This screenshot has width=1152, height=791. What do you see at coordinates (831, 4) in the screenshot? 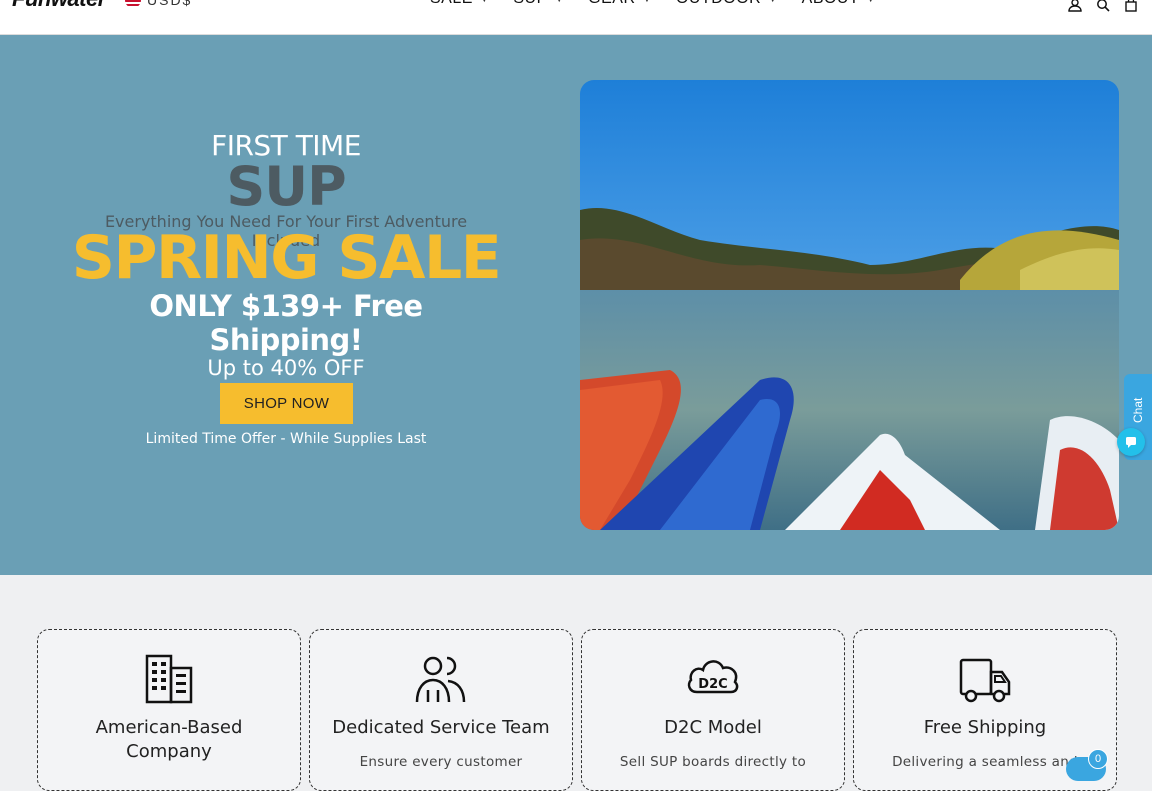
I see `nav-label: ABOUT` at bounding box center [831, 4].